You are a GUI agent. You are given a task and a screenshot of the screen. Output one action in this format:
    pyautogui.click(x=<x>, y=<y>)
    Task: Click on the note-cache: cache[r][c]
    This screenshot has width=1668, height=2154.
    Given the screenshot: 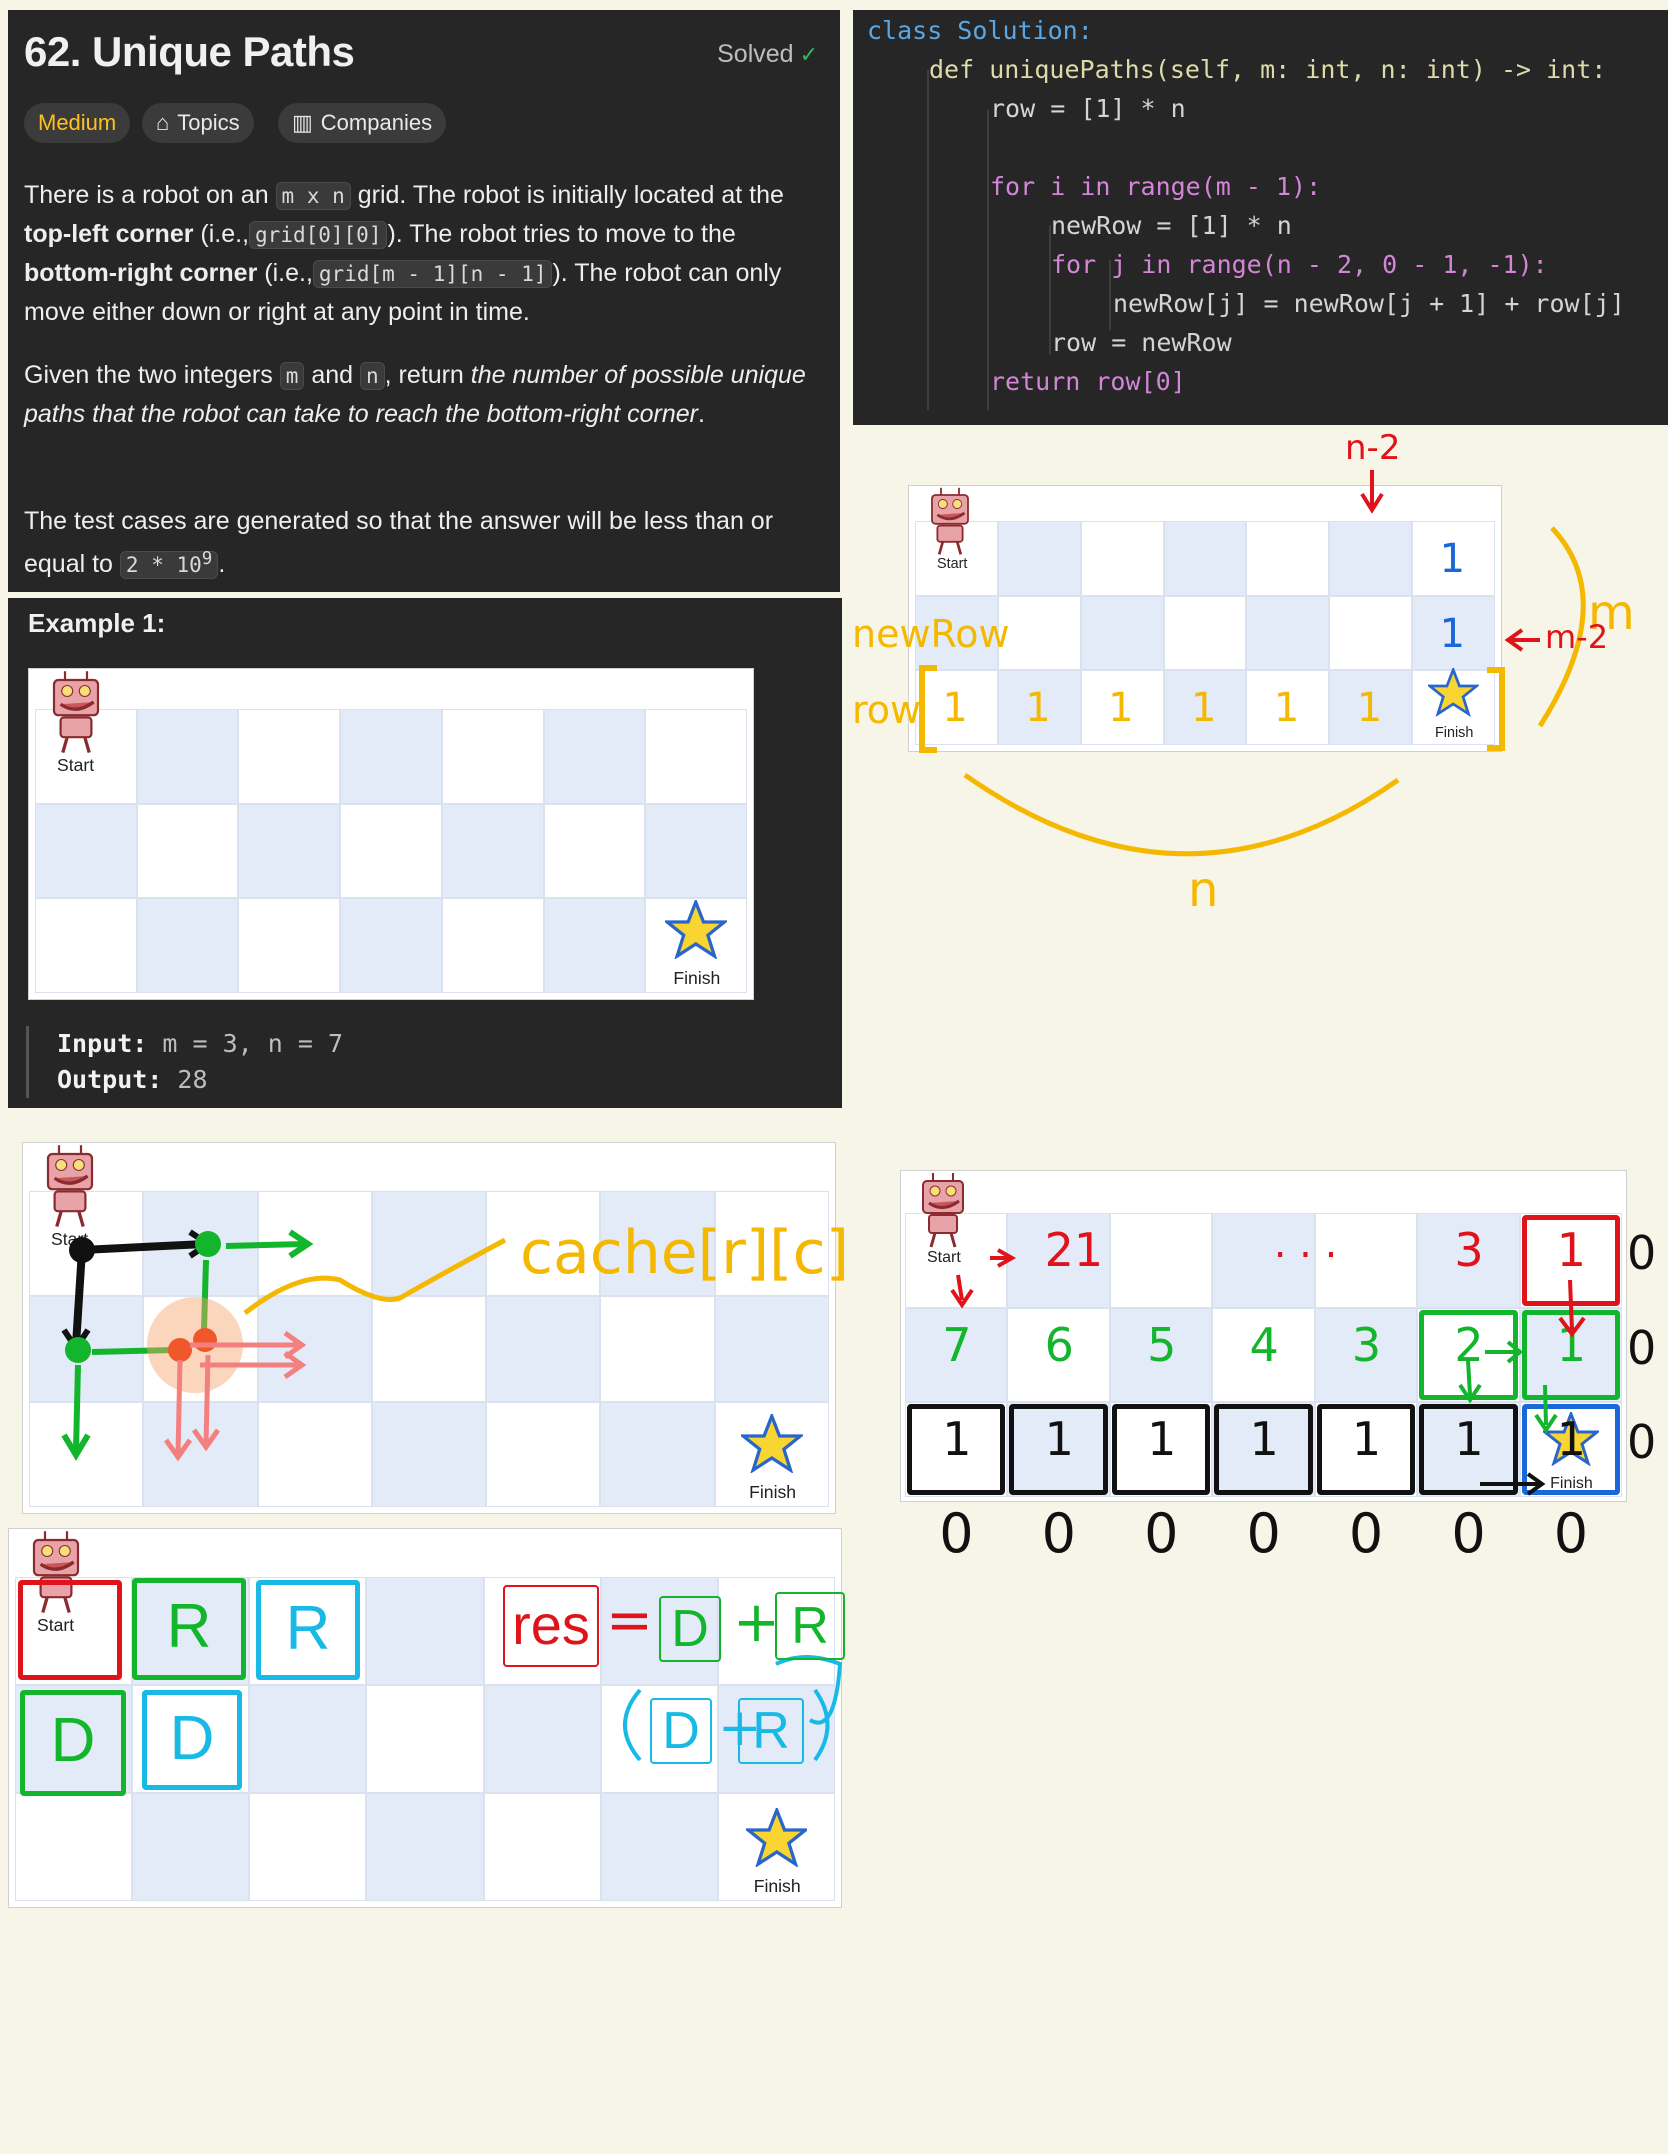 What is the action you would take?
    pyautogui.click(x=684, y=1253)
    